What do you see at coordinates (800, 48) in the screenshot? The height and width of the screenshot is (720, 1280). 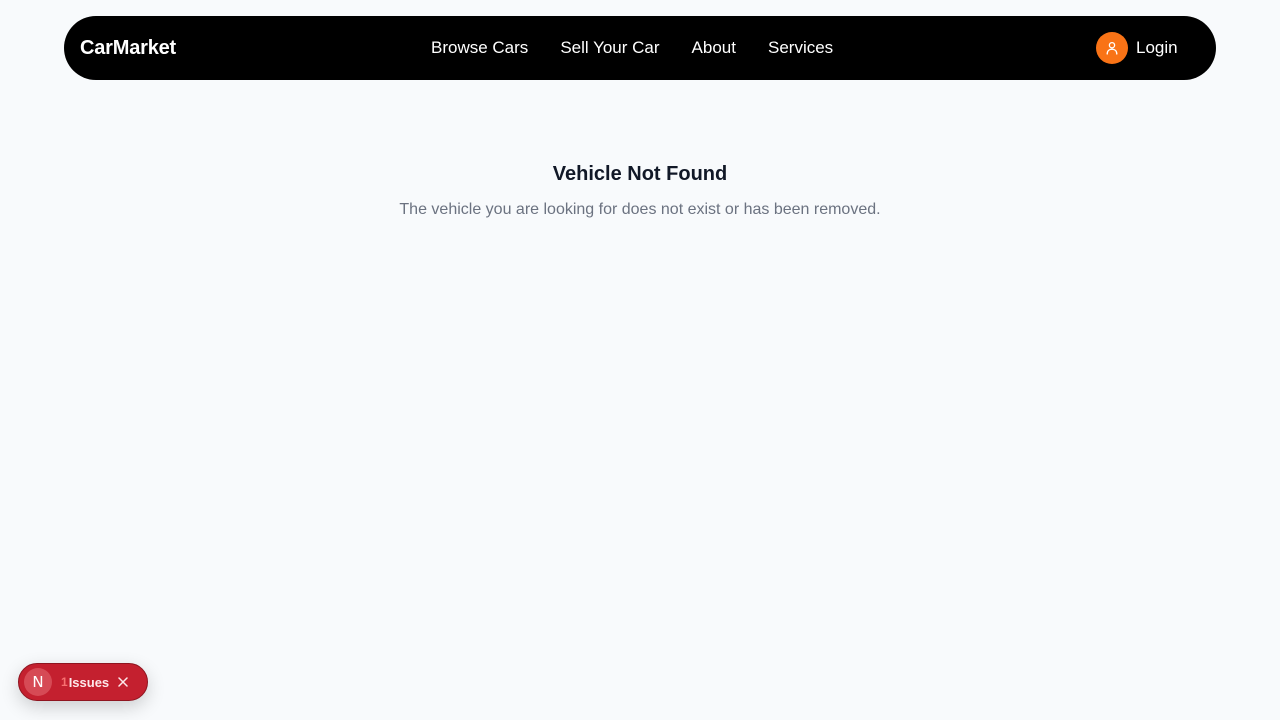 I see `nav-link-services: Services` at bounding box center [800, 48].